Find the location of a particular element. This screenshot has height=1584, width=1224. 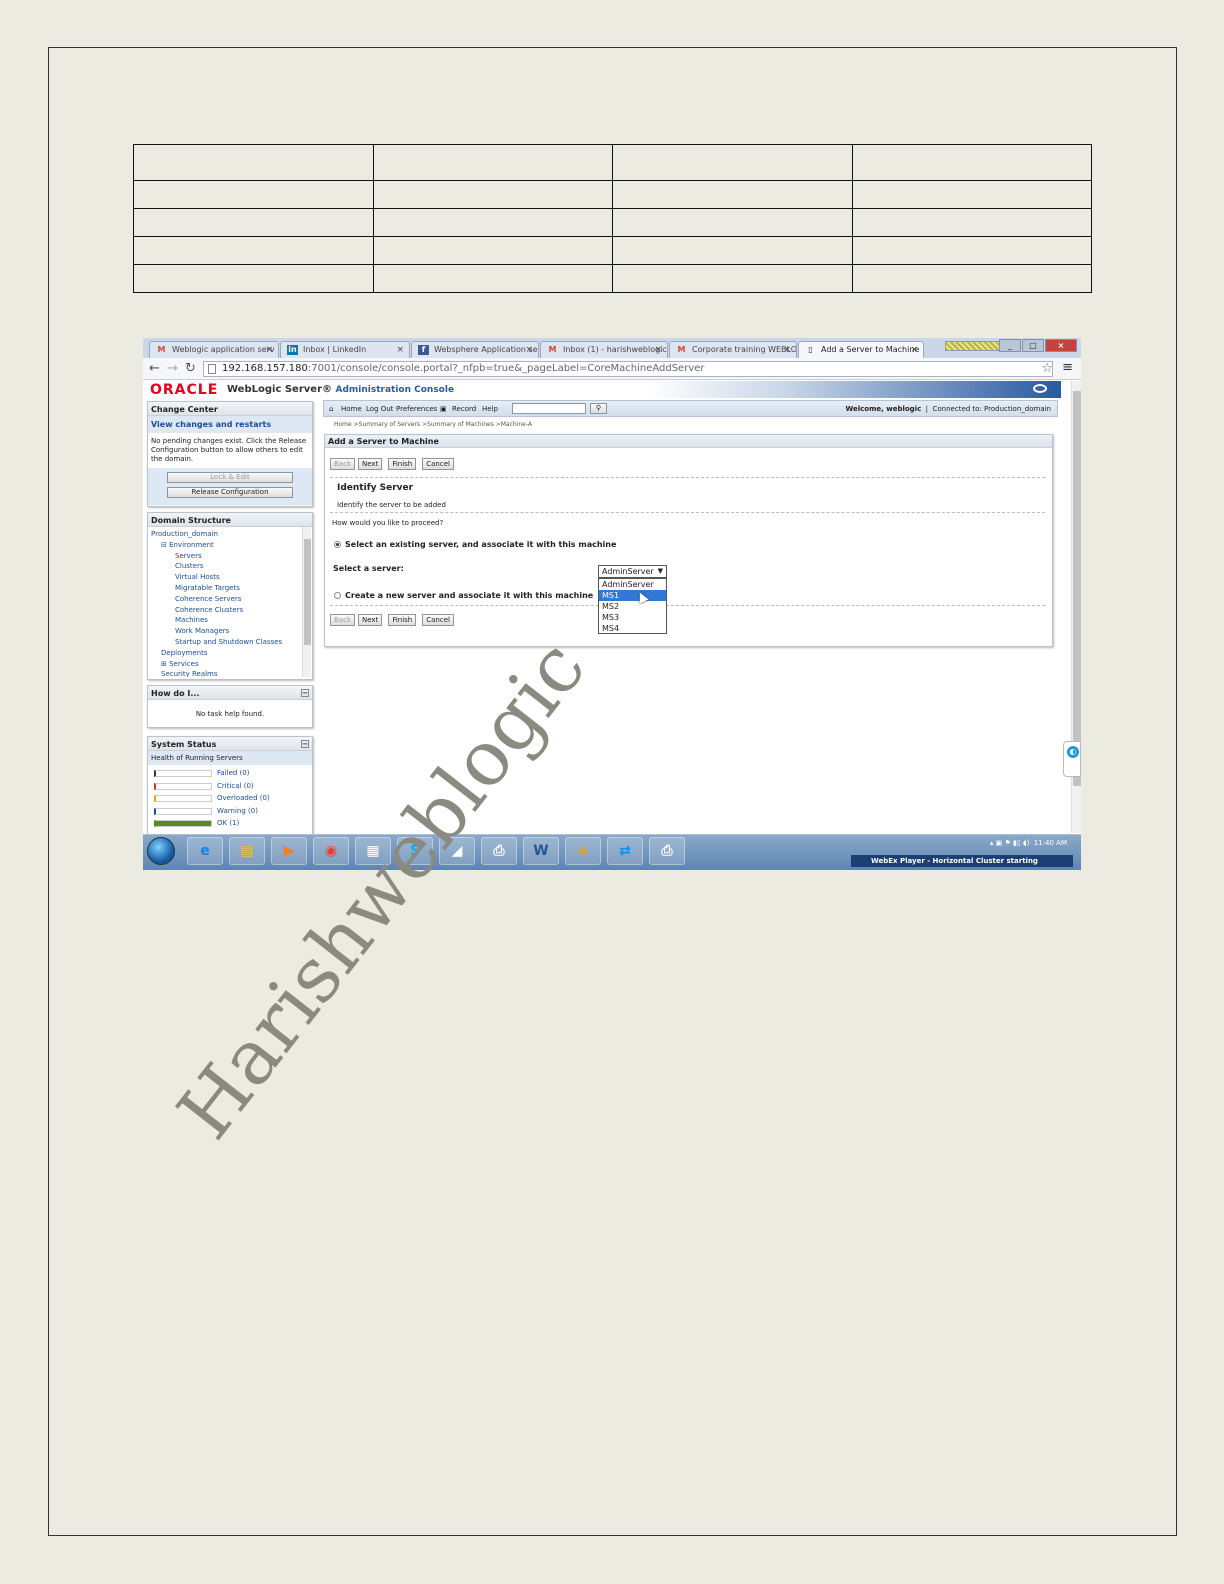

release-configuration-button: Release Configuration is located at coordinates (230, 492).